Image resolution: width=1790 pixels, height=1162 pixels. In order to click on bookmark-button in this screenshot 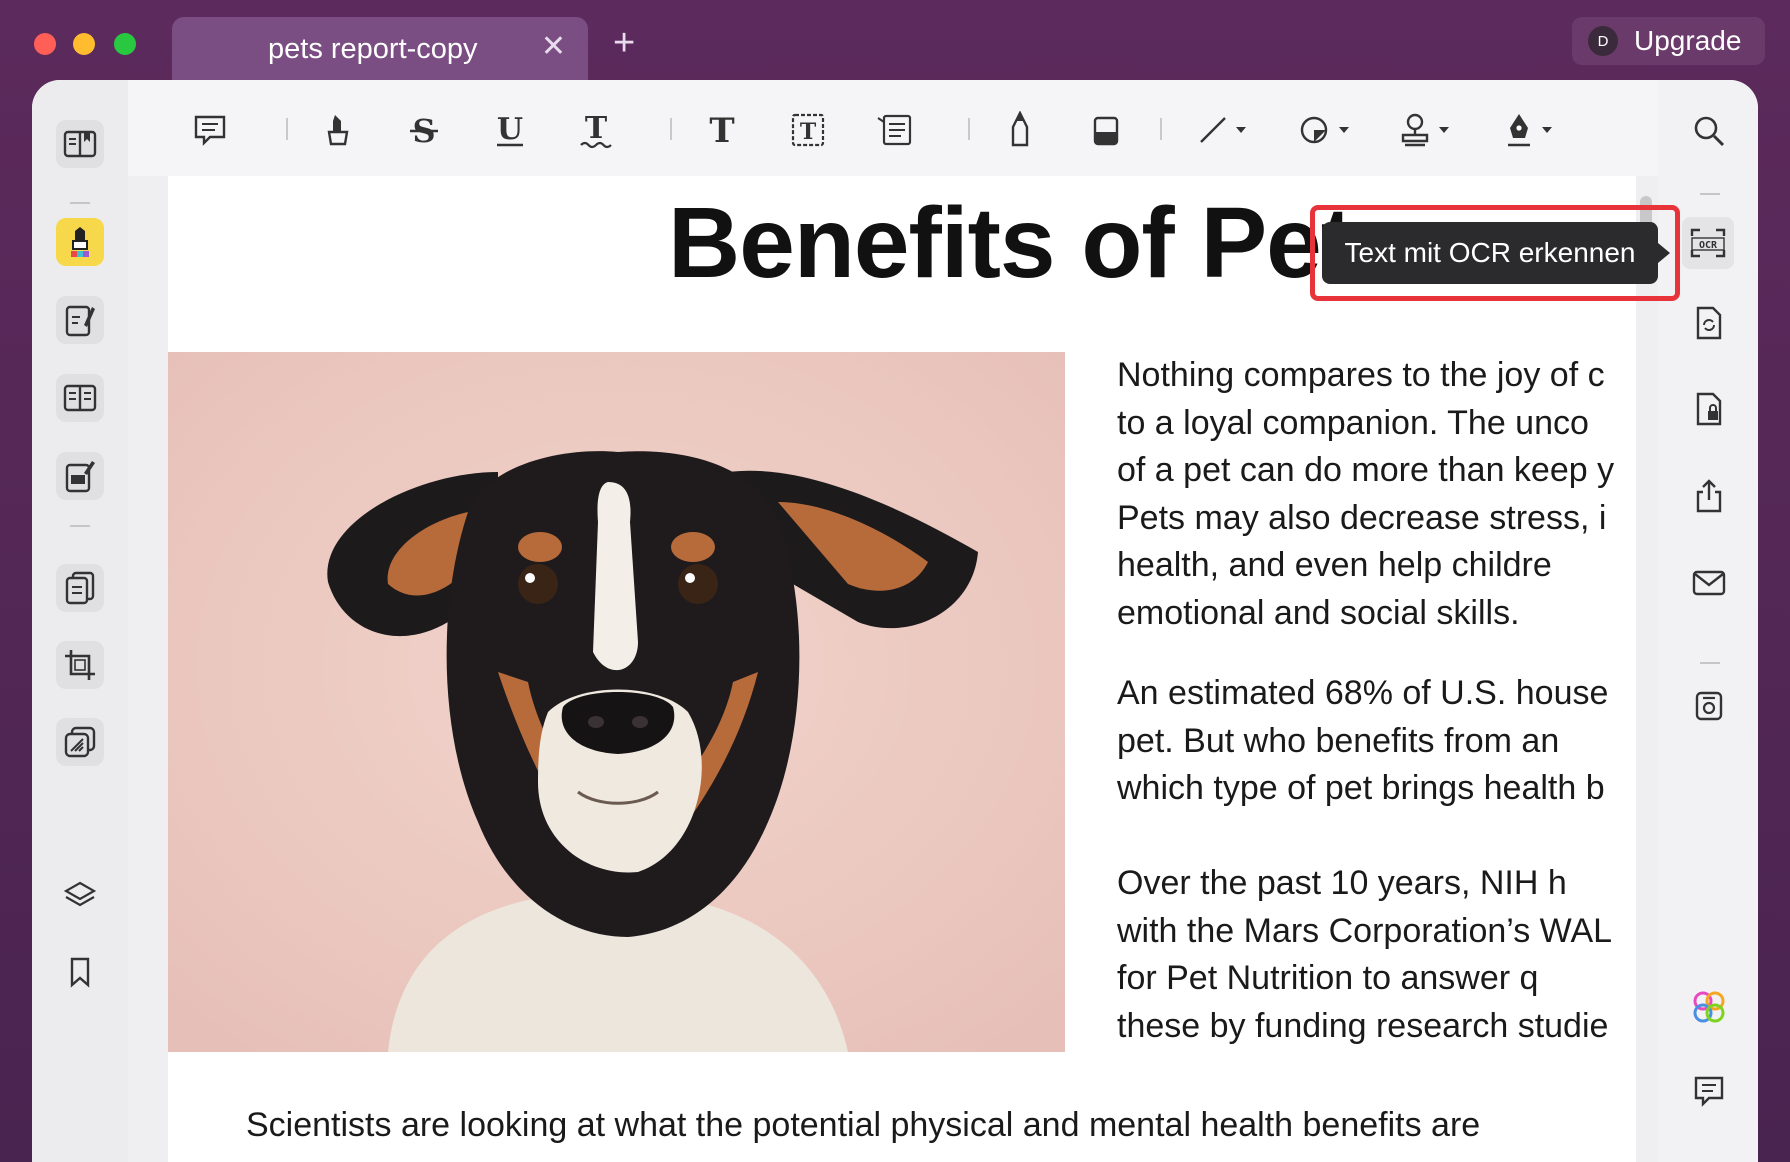, I will do `click(80, 972)`.